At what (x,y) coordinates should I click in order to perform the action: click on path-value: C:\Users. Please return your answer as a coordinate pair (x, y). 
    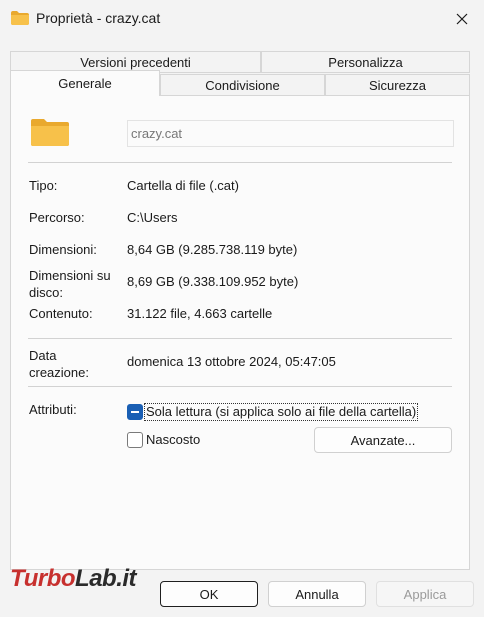
    Looking at the image, I should click on (152, 217).